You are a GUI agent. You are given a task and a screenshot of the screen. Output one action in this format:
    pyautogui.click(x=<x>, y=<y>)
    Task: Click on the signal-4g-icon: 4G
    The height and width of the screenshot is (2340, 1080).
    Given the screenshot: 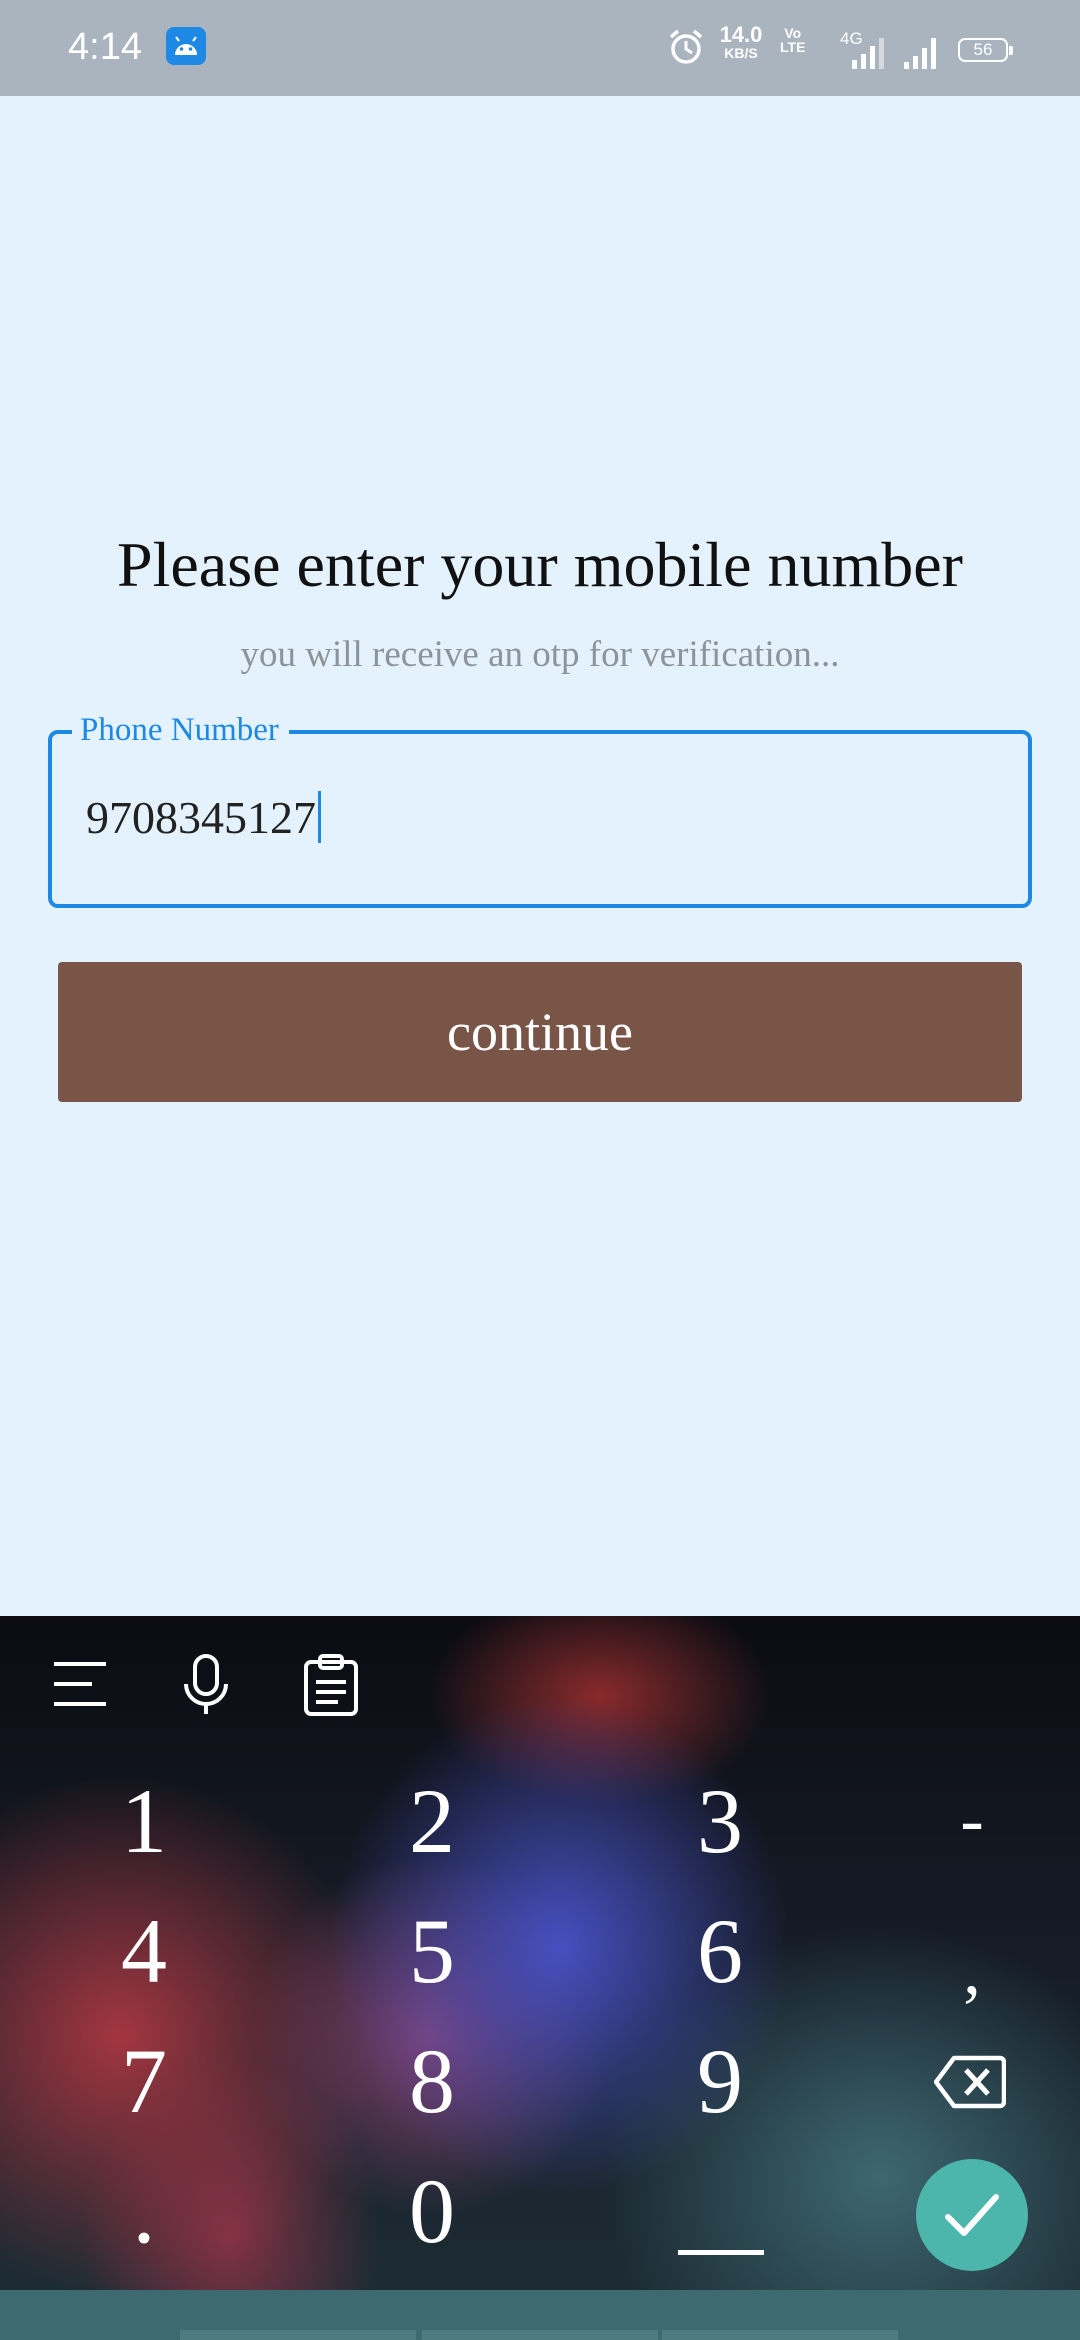 What is the action you would take?
    pyautogui.click(x=862, y=50)
    